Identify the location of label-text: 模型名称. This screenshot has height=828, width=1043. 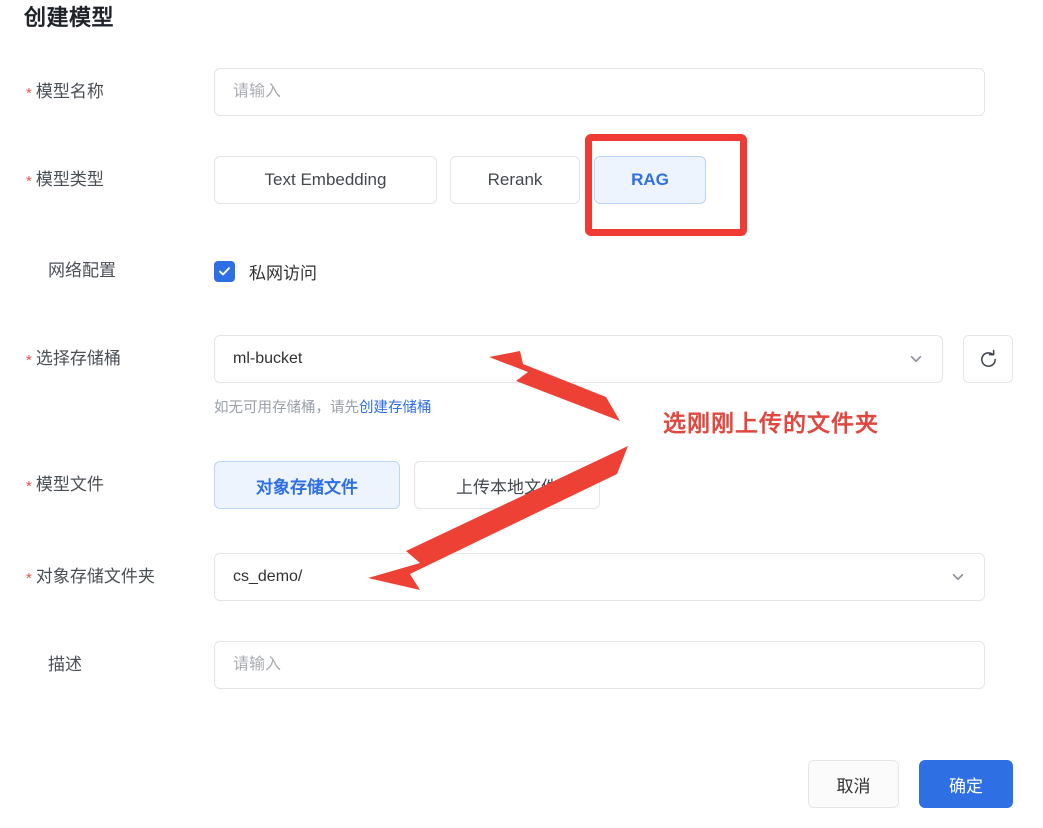
(69, 91).